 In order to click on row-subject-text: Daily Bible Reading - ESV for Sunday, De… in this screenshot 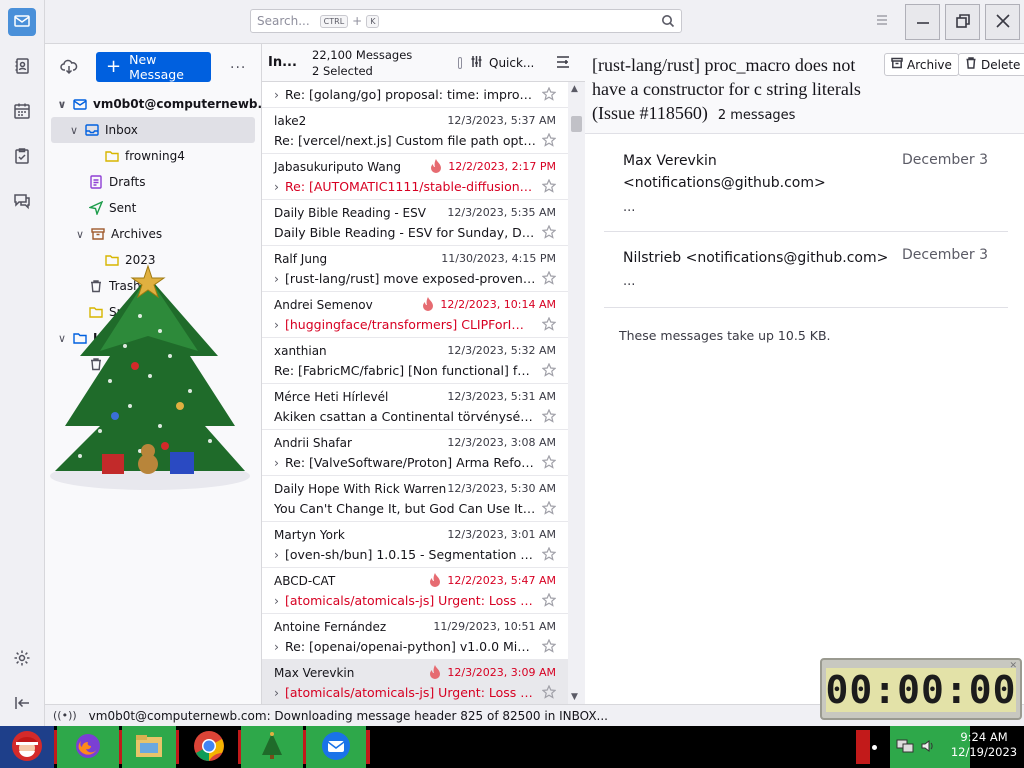, I will do `click(405, 232)`.